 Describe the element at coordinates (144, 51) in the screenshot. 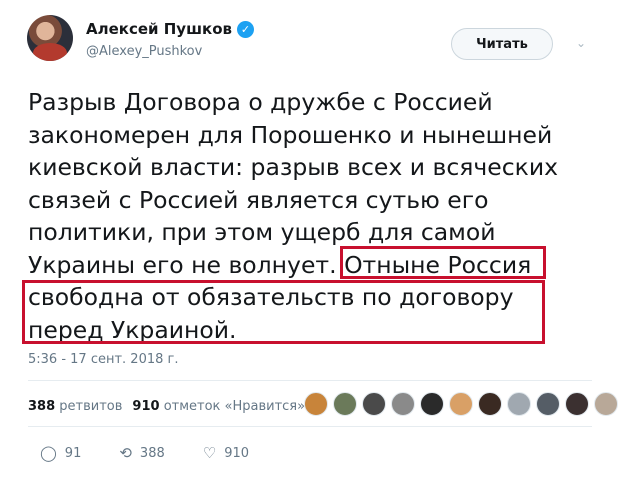

I see `author-handle: @Alexey_Pushkov` at that location.